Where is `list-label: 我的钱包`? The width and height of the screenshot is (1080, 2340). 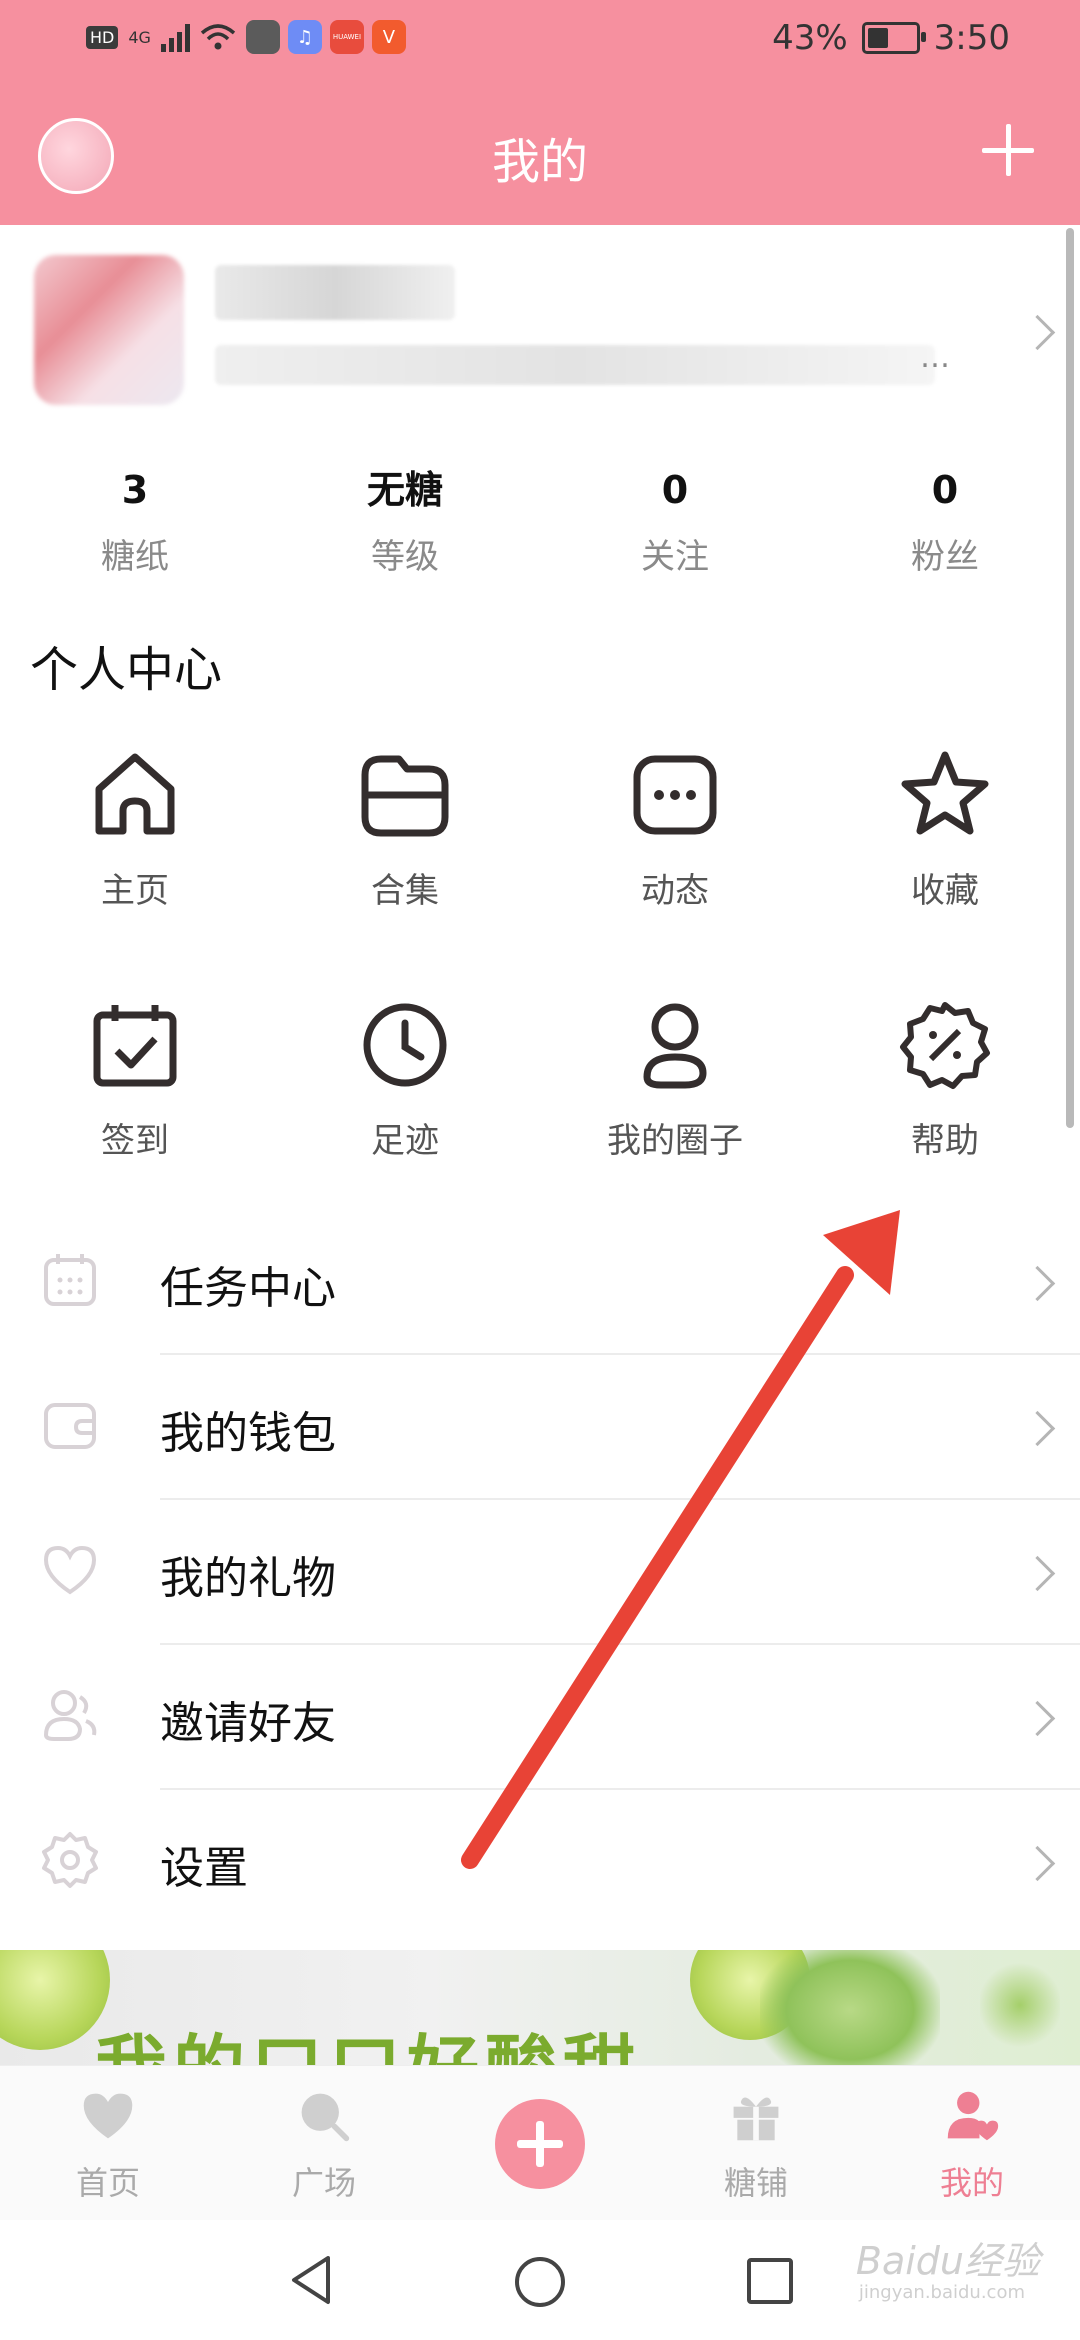 list-label: 我的钱包 is located at coordinates (248, 1433).